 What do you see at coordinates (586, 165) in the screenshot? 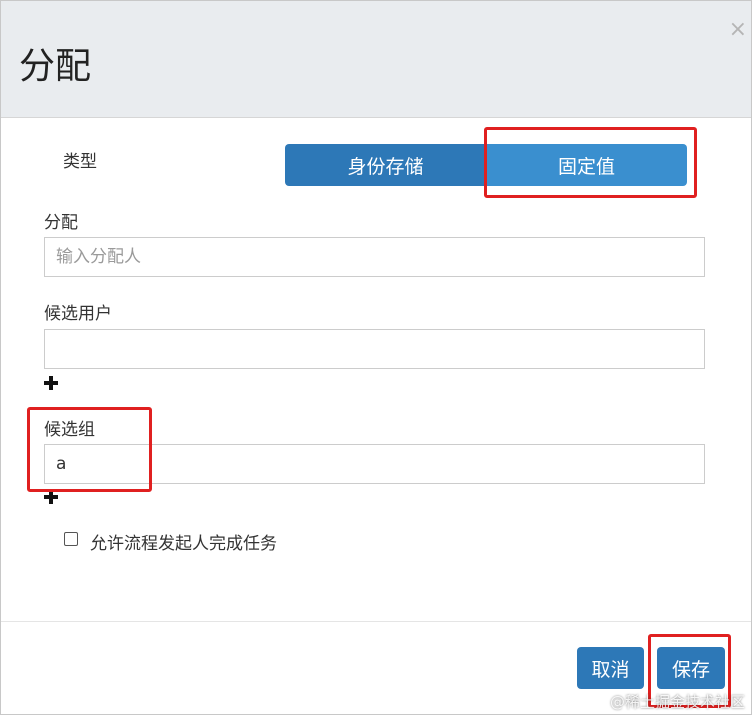
I see `type-option-fixed-value: 固定值` at bounding box center [586, 165].